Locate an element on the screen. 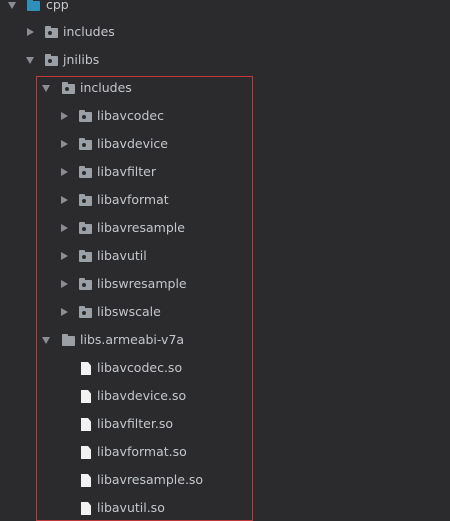 The image size is (450, 521). tree-node-folder: libavdevice is located at coordinates (225, 144).